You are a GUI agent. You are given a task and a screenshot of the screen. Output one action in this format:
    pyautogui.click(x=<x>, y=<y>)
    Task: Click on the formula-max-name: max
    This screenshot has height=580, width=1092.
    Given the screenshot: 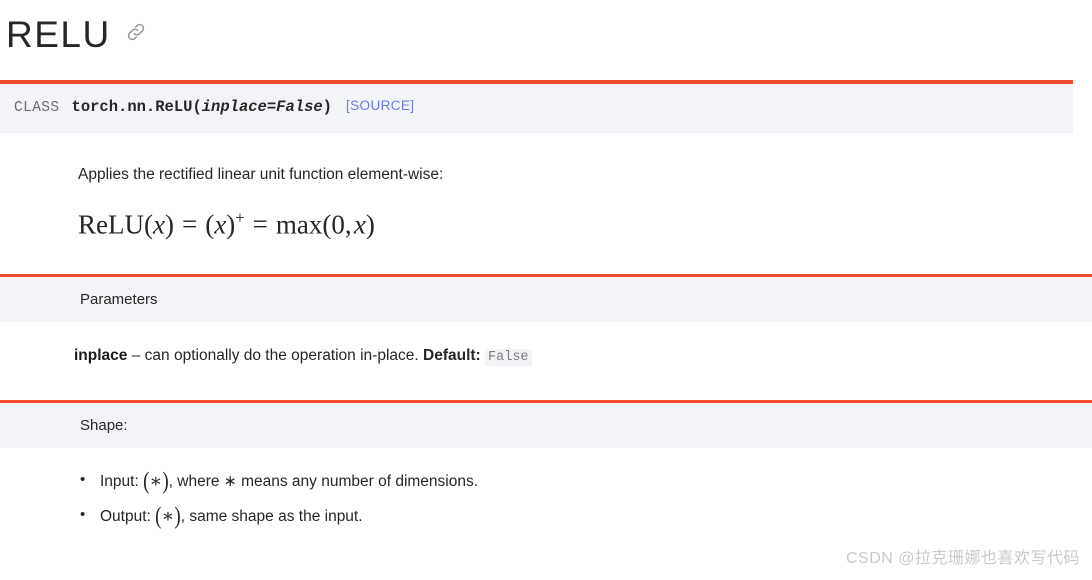 What is the action you would take?
    pyautogui.click(x=299, y=224)
    